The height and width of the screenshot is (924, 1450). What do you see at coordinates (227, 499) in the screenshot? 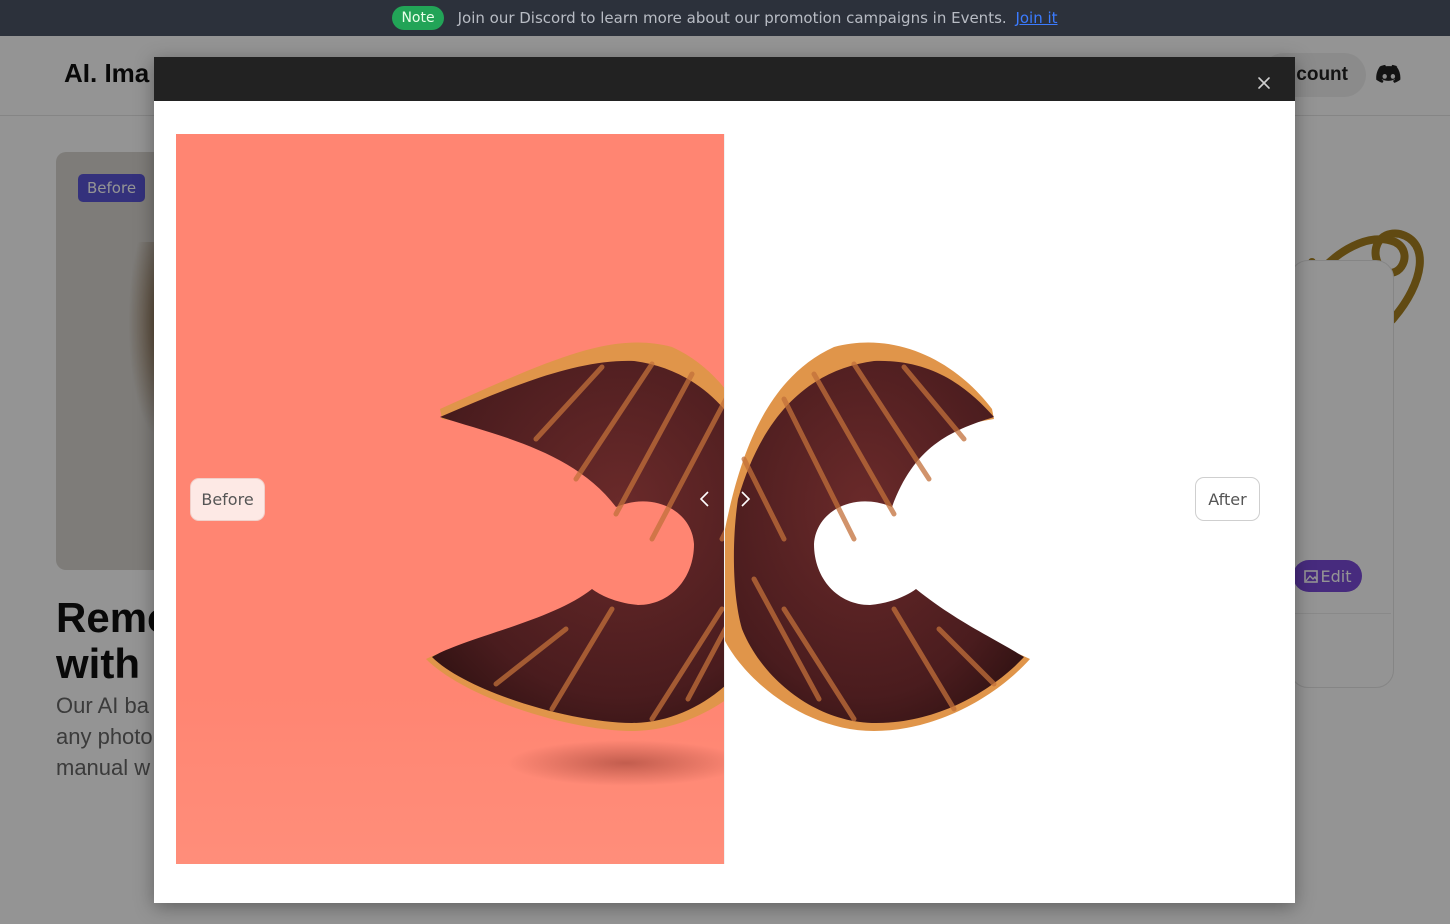
I see `before-label: Before` at bounding box center [227, 499].